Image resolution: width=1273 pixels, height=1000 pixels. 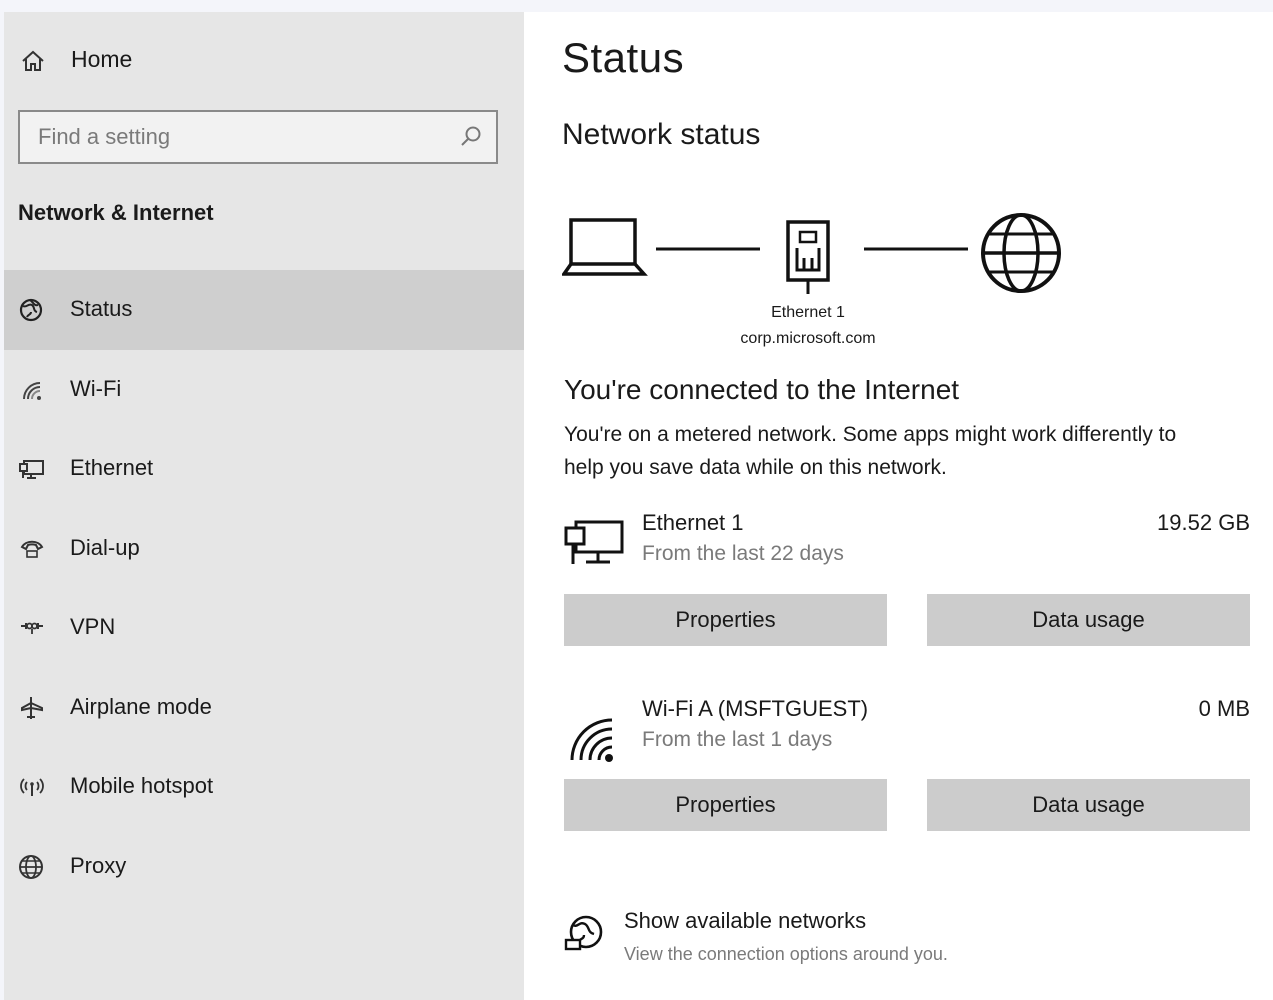 What do you see at coordinates (1021, 253) in the screenshot?
I see `internet-globe-icon` at bounding box center [1021, 253].